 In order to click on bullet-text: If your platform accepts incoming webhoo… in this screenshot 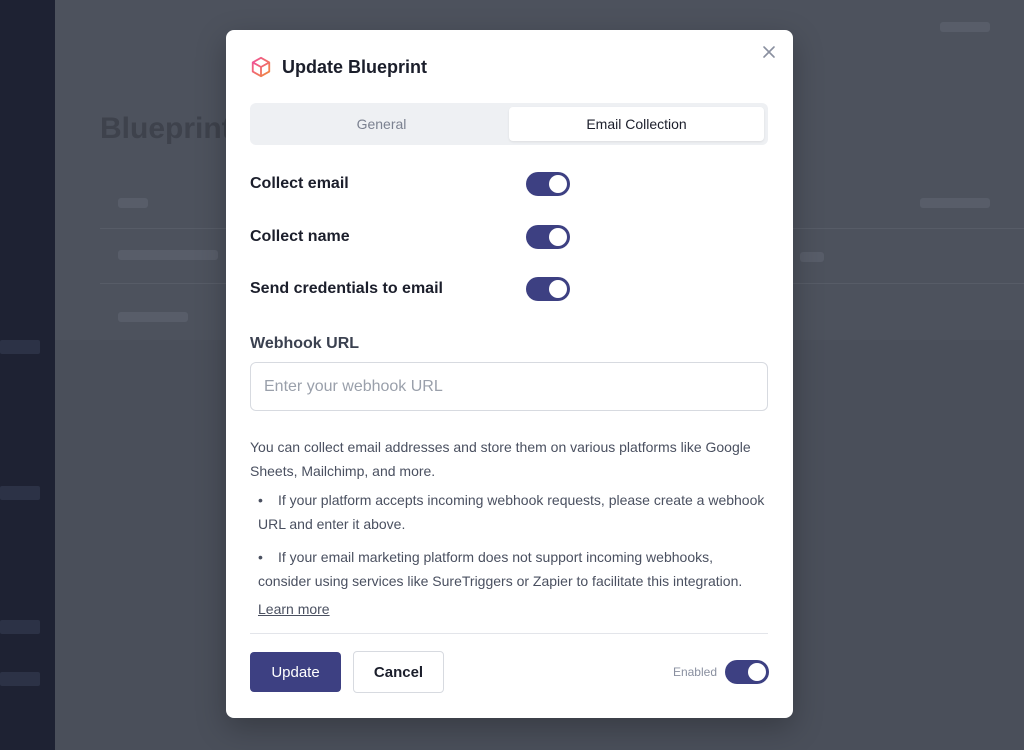, I will do `click(511, 512)`.